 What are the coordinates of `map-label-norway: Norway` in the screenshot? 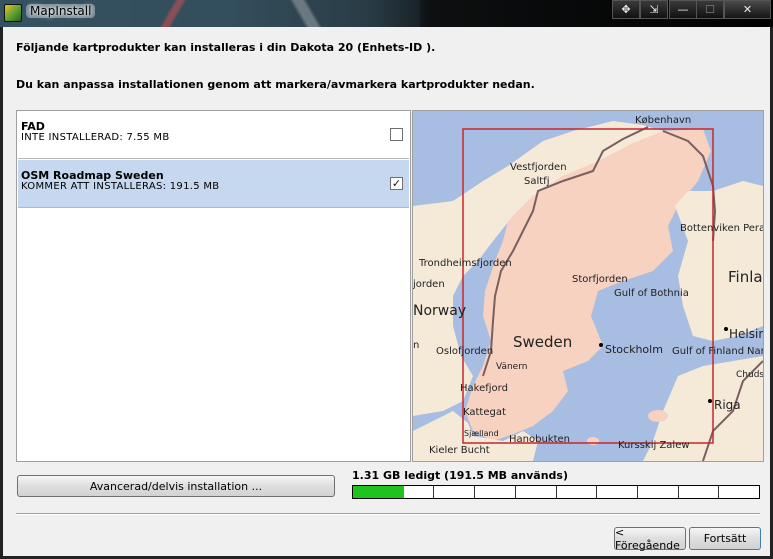 It's located at (439, 311).